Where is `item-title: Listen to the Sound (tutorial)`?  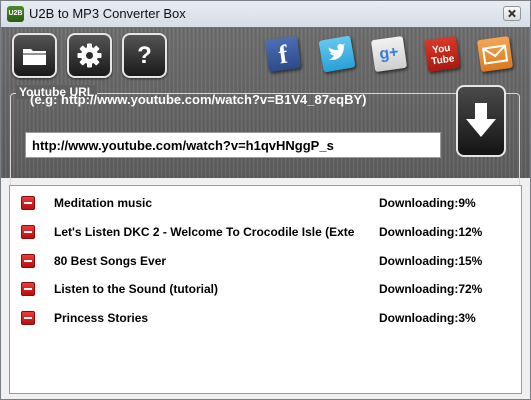 item-title: Listen to the Sound (tutorial) is located at coordinates (136, 289).